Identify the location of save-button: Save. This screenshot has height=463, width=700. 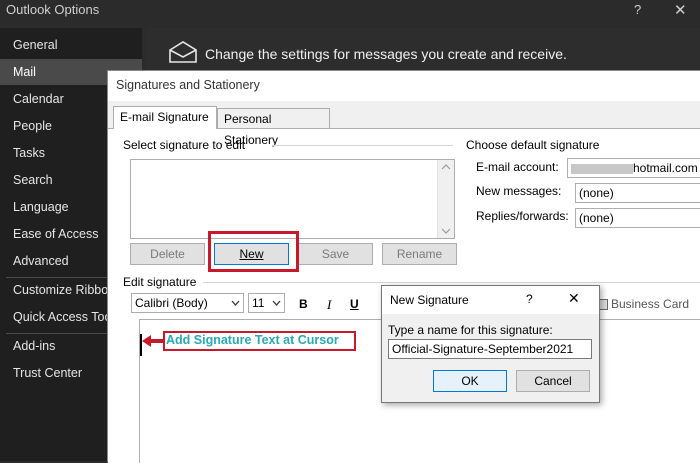
(335, 254).